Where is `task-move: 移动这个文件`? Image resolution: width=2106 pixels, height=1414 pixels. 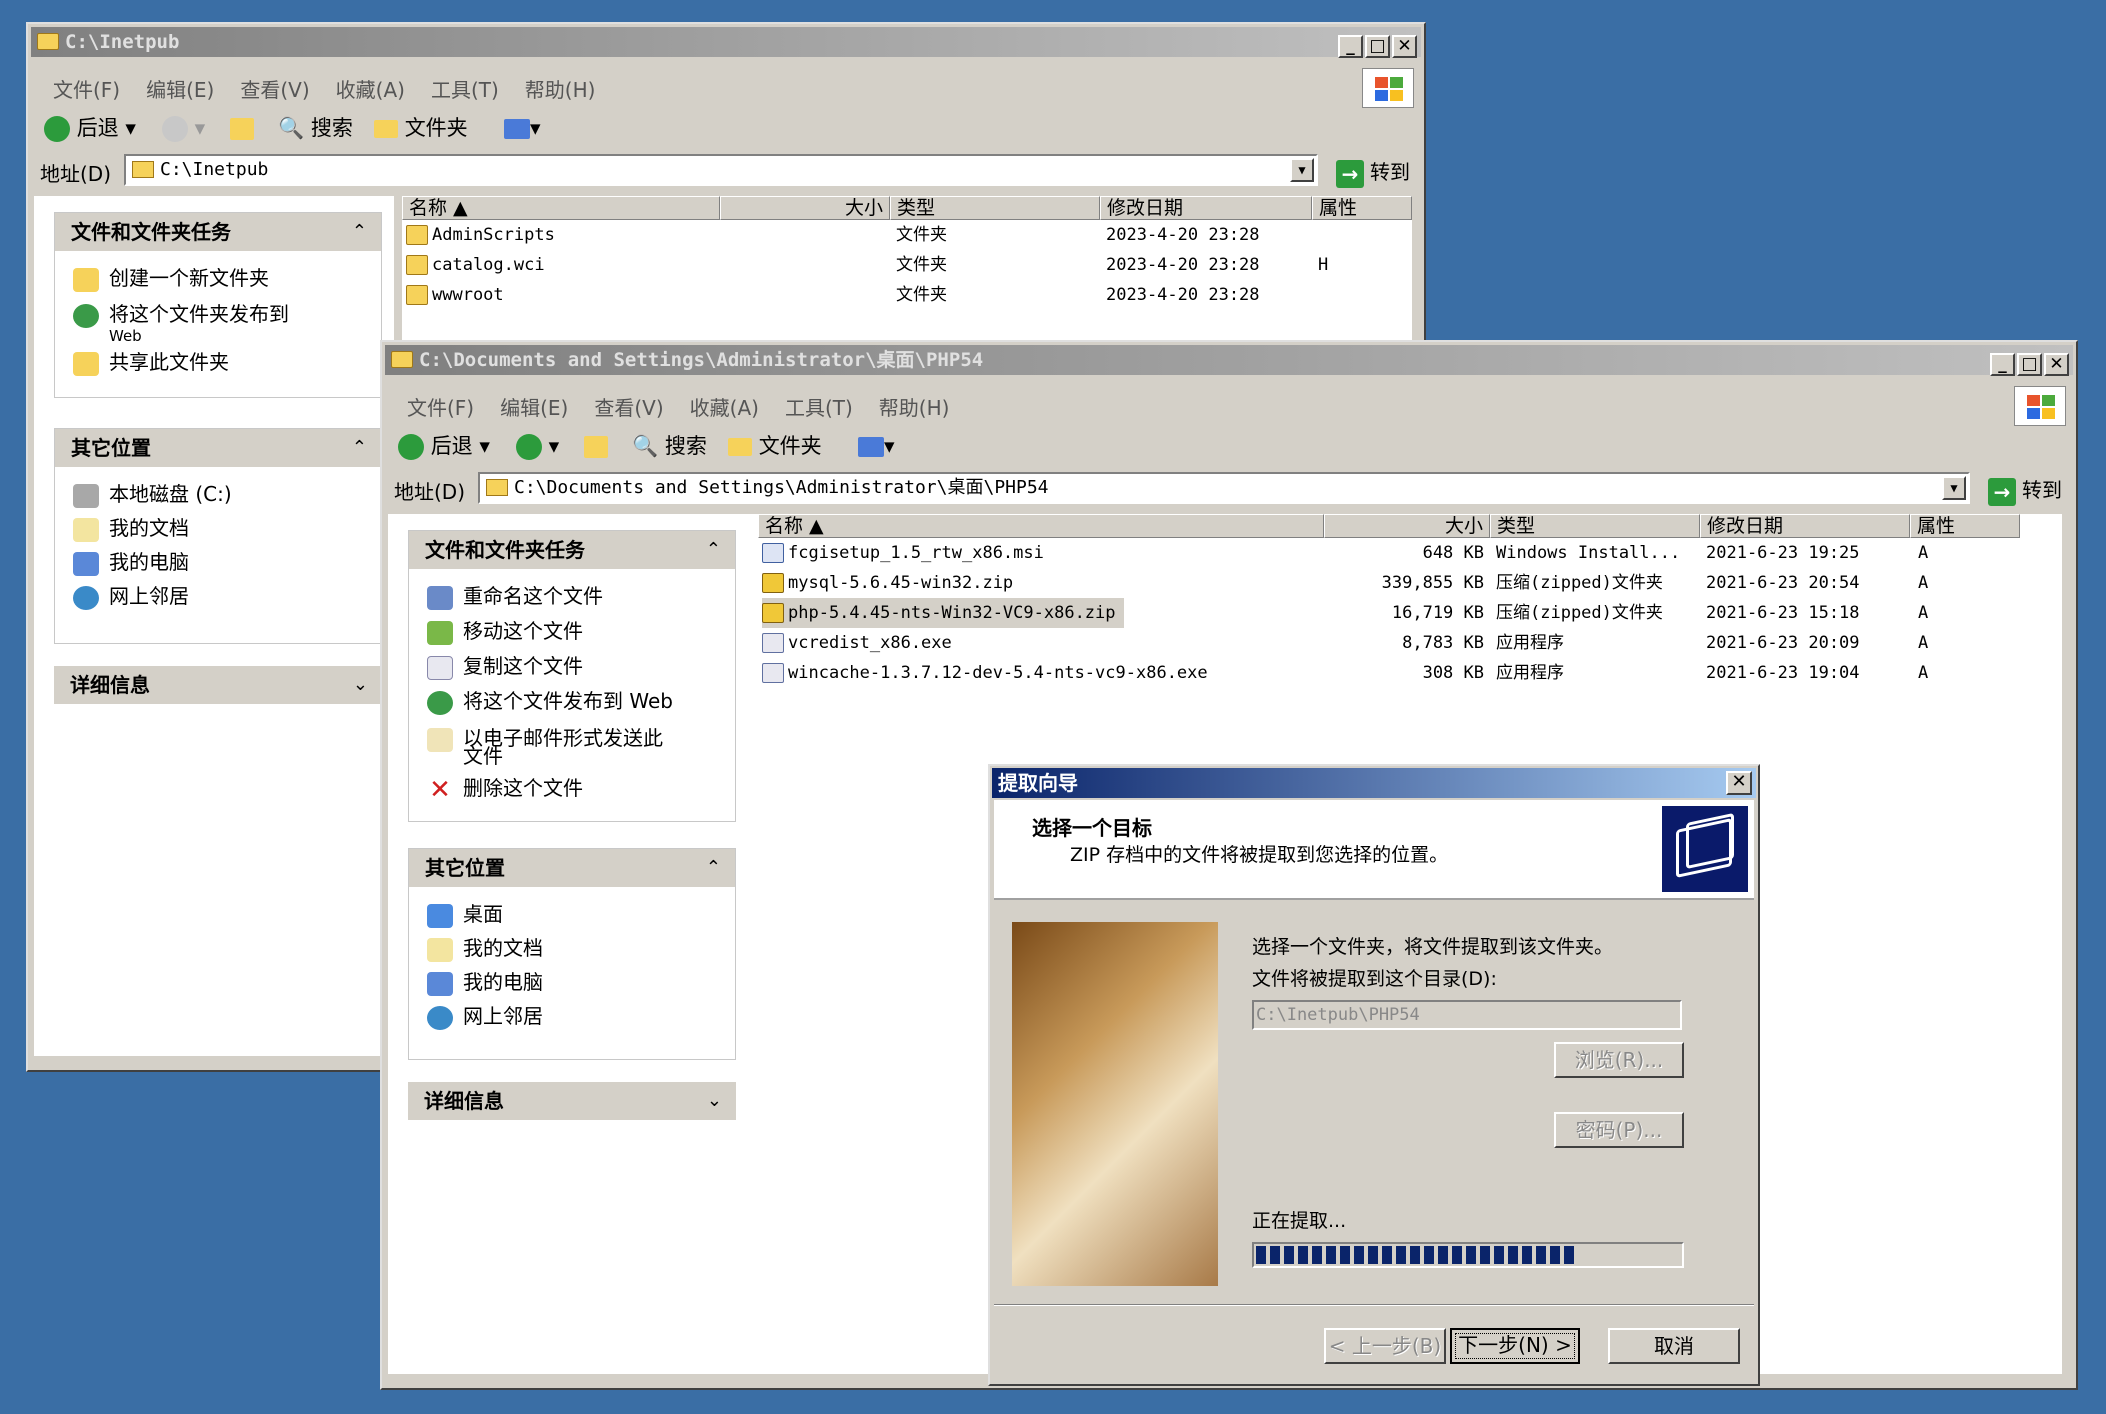 task-move: 移动这个文件 is located at coordinates (505, 632).